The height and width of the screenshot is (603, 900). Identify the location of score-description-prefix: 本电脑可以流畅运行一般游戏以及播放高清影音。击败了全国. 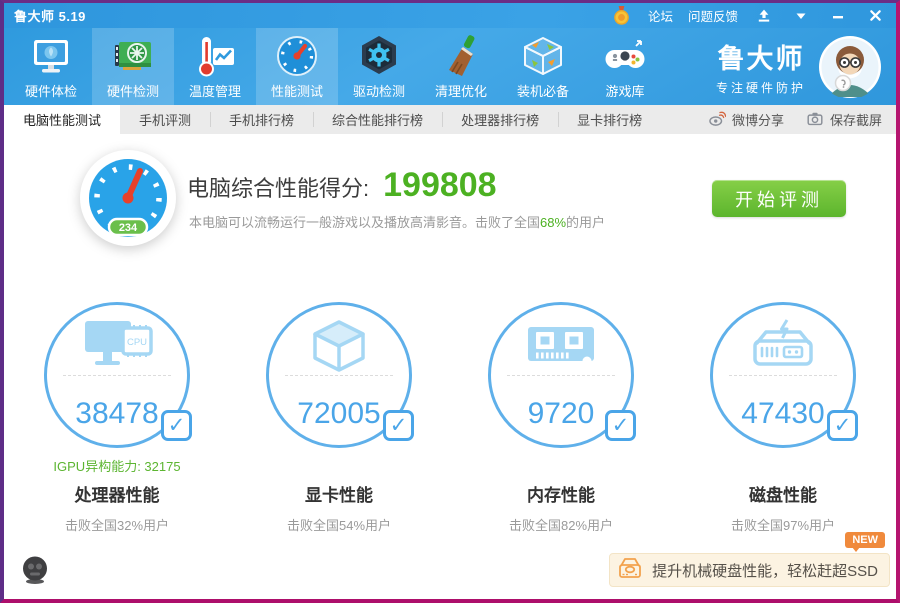
(365, 222).